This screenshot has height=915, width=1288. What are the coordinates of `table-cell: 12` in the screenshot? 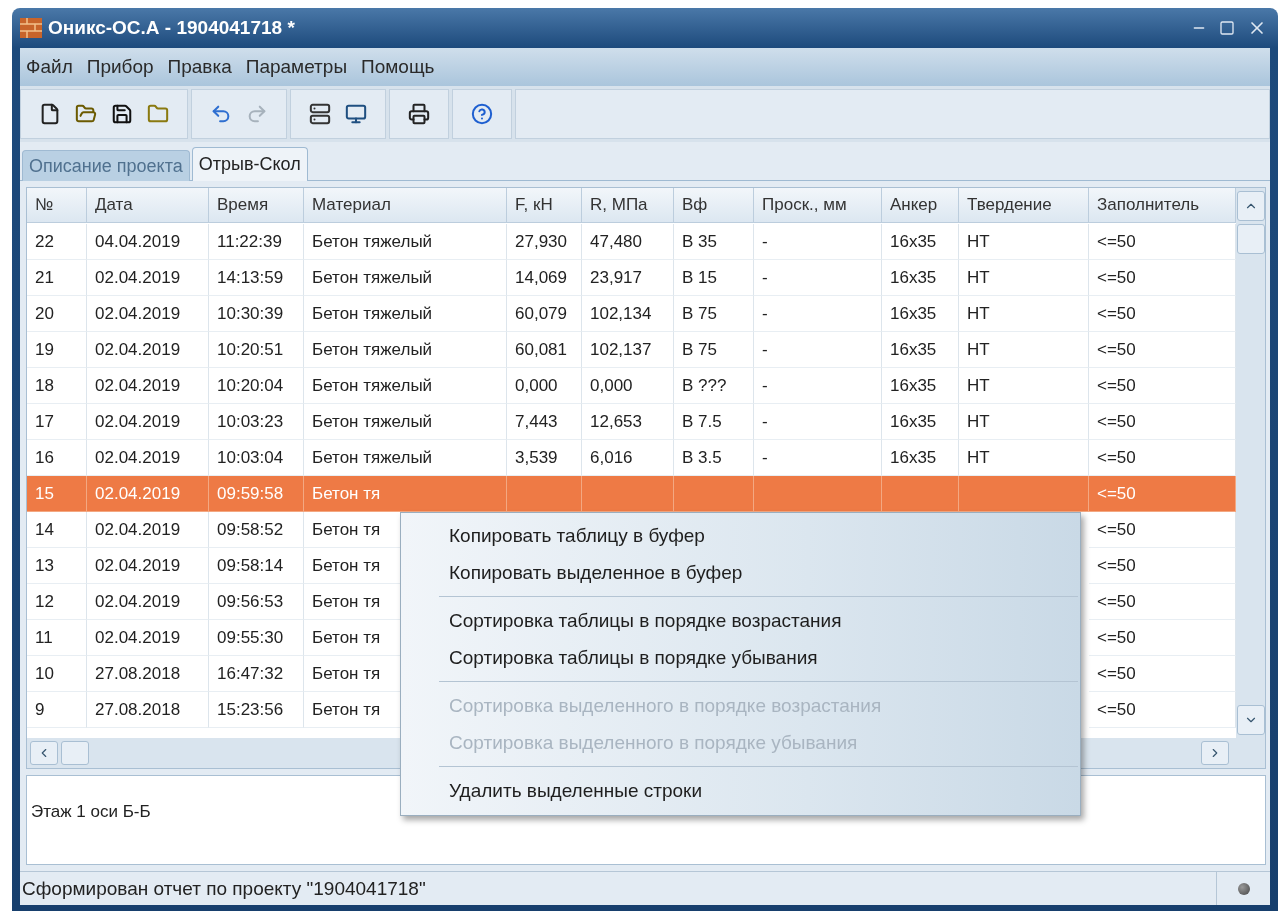 It's located at (57, 602).